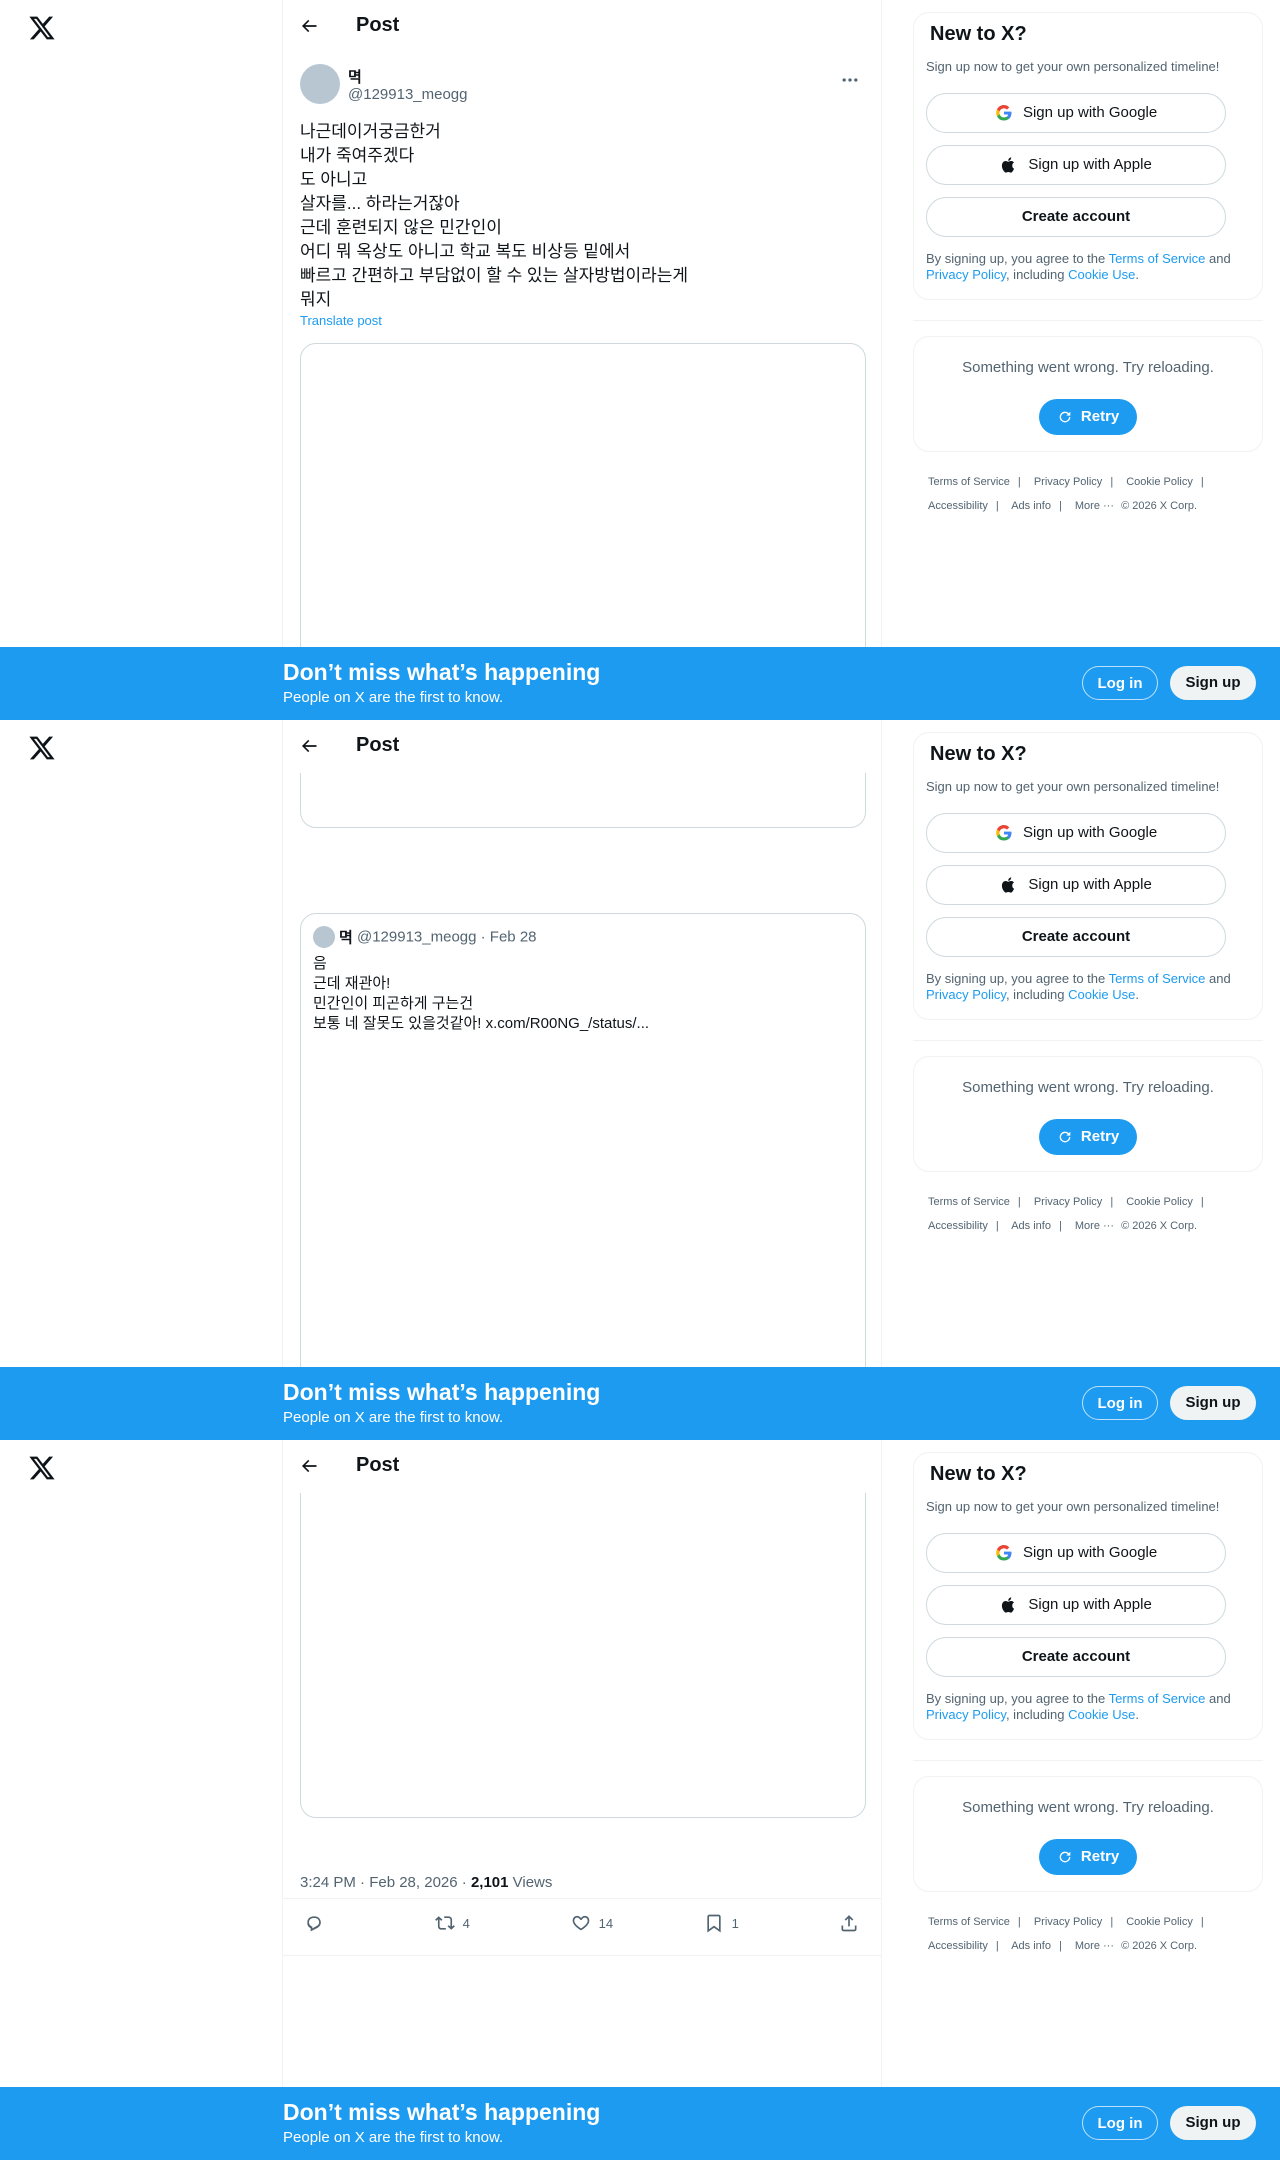  What do you see at coordinates (721, 1925) in the screenshot?
I see `bookmark-button: 1` at bounding box center [721, 1925].